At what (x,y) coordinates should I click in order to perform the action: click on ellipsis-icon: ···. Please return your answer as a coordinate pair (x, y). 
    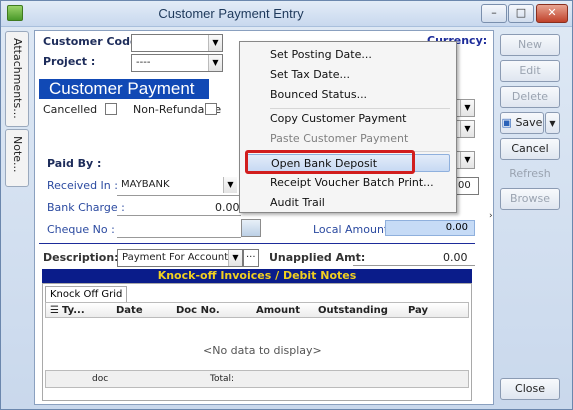
    Looking at the image, I should click on (251, 257).